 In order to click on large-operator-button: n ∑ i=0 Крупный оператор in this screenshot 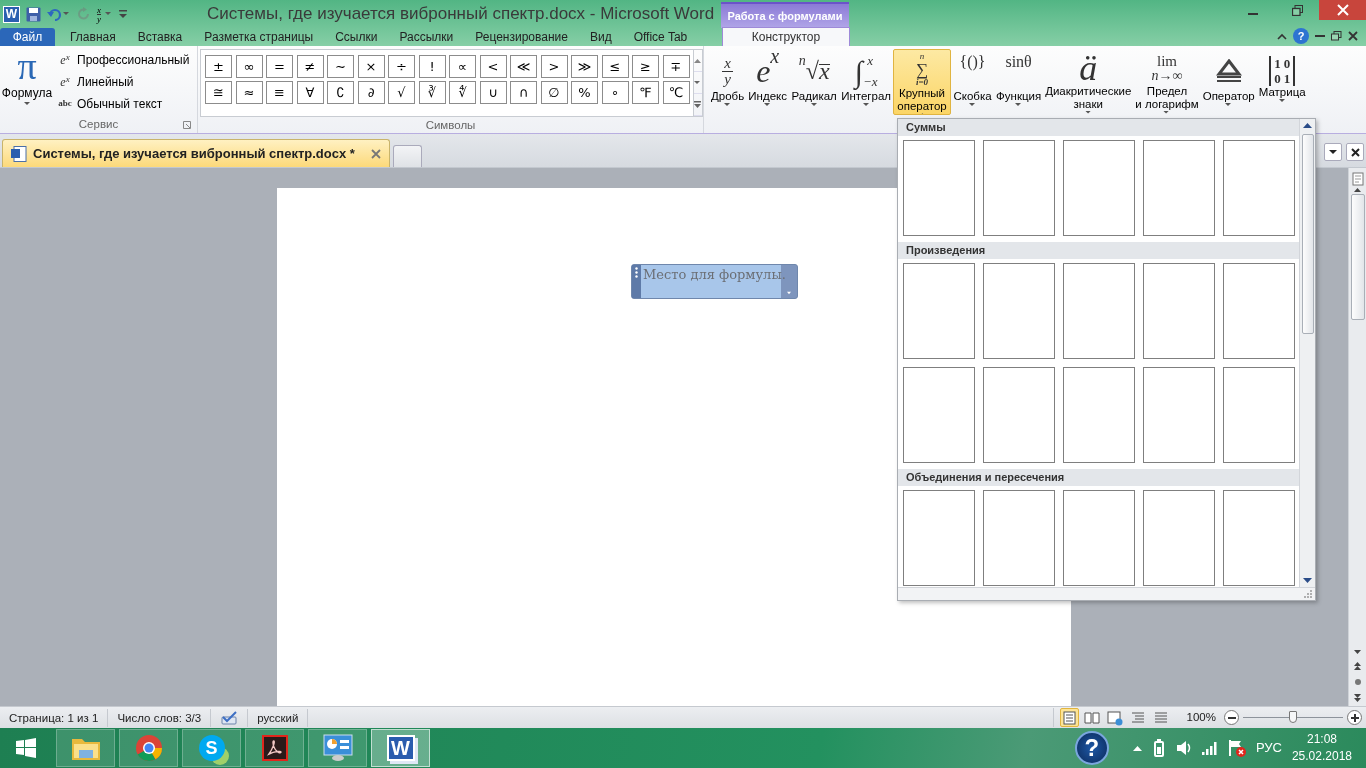, I will do `click(922, 82)`.